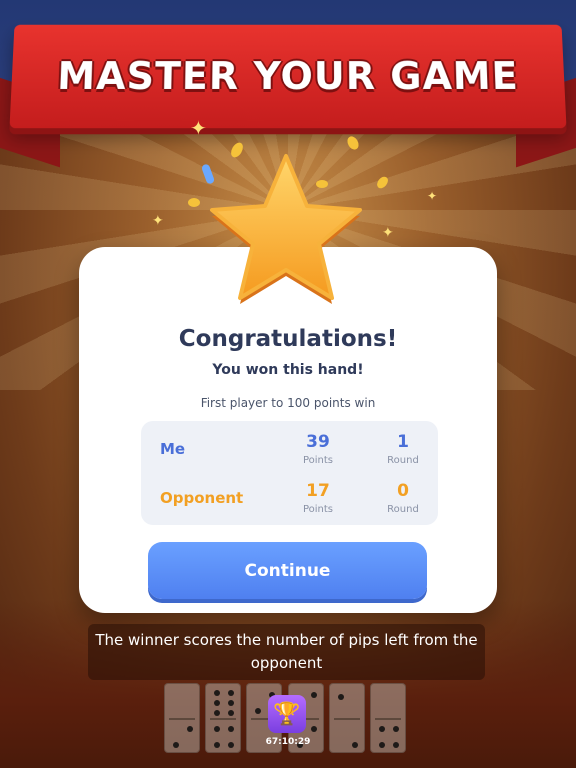 This screenshot has width=576, height=768. I want to click on opponent-round: 0, so click(403, 491).